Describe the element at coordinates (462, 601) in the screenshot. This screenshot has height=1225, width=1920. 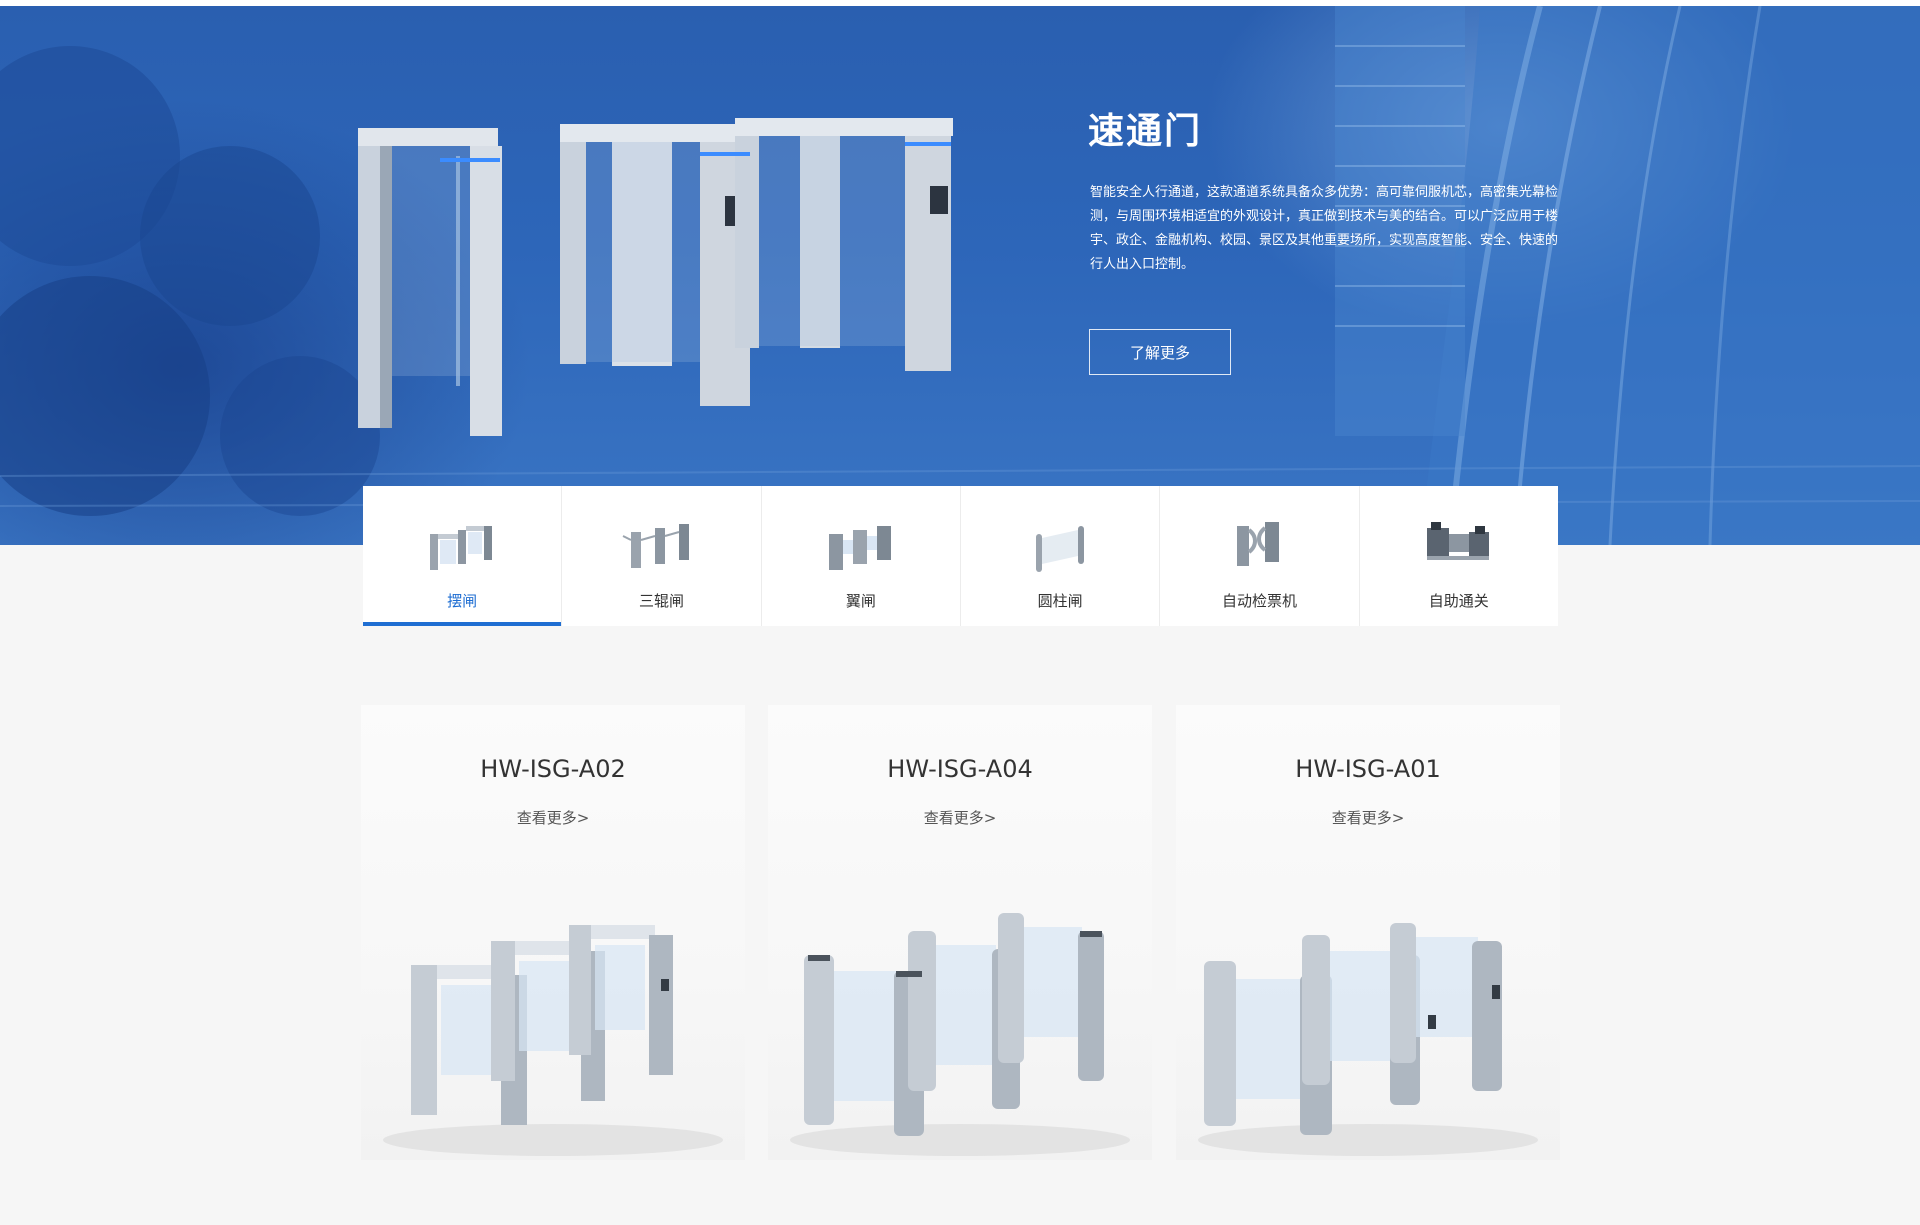
I see `tab-label: 摆闸` at that location.